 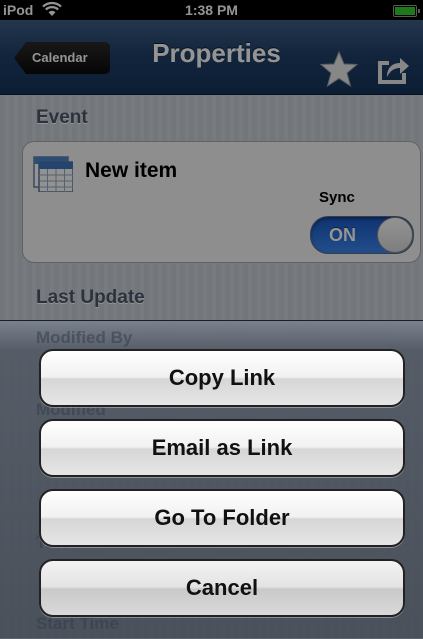 What do you see at coordinates (222, 518) in the screenshot?
I see `go-to-folder-button: Go To Folder` at bounding box center [222, 518].